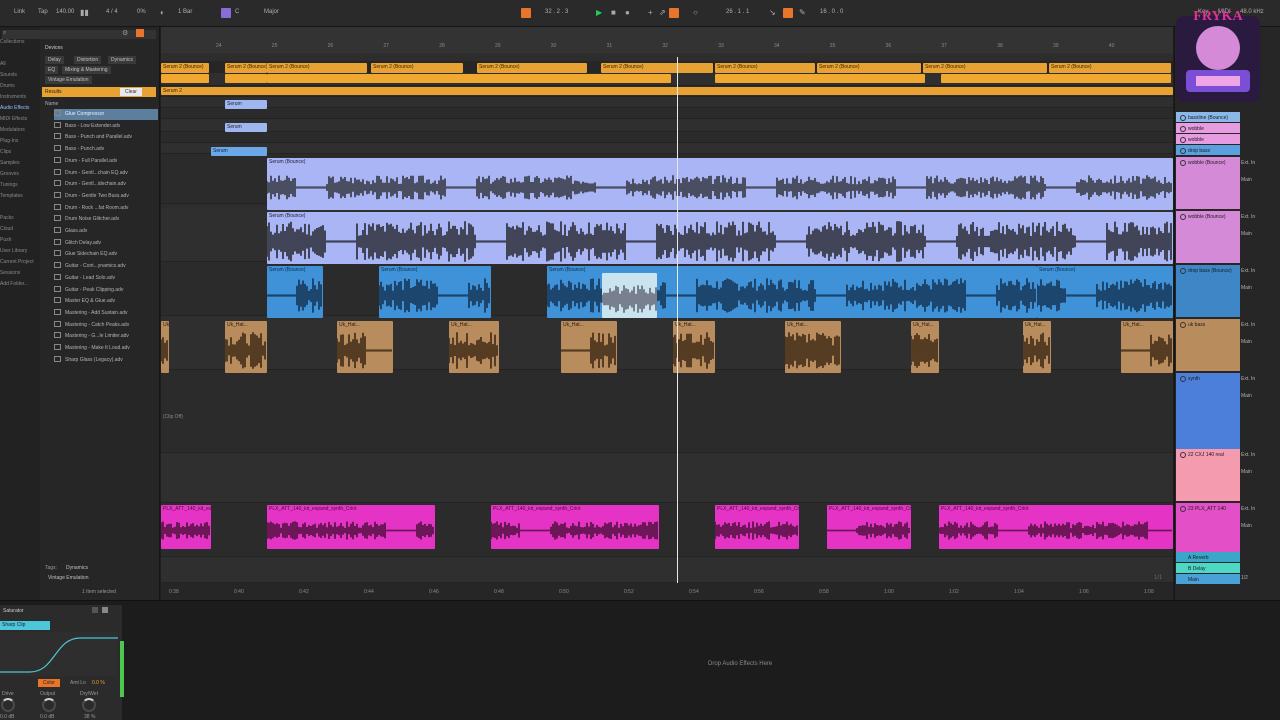  Describe the element at coordinates (720, 184) in the screenshot. I see `wobble-bounce-clip: Serum (Bounce)` at that location.